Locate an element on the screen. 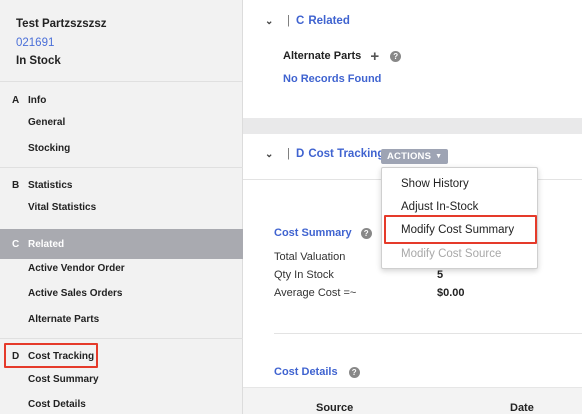  part-status: In Stock is located at coordinates (38, 61).